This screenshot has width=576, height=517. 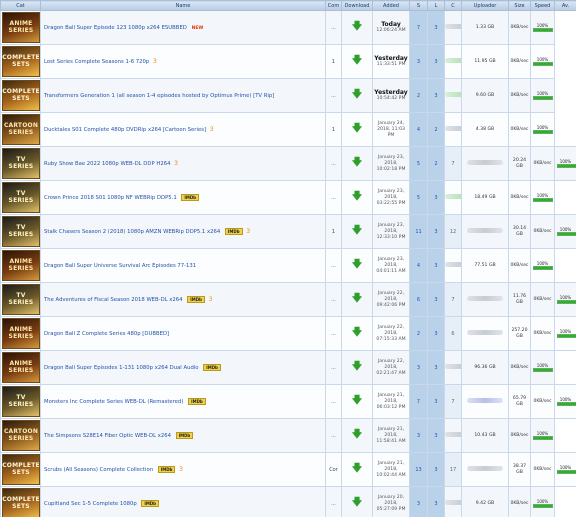 I want to click on seeders-cell: 13, so click(x=418, y=469).